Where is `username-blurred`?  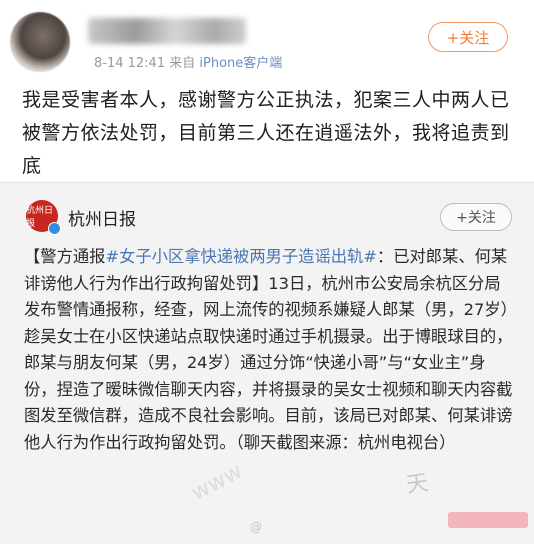
username-blurred is located at coordinates (167, 31).